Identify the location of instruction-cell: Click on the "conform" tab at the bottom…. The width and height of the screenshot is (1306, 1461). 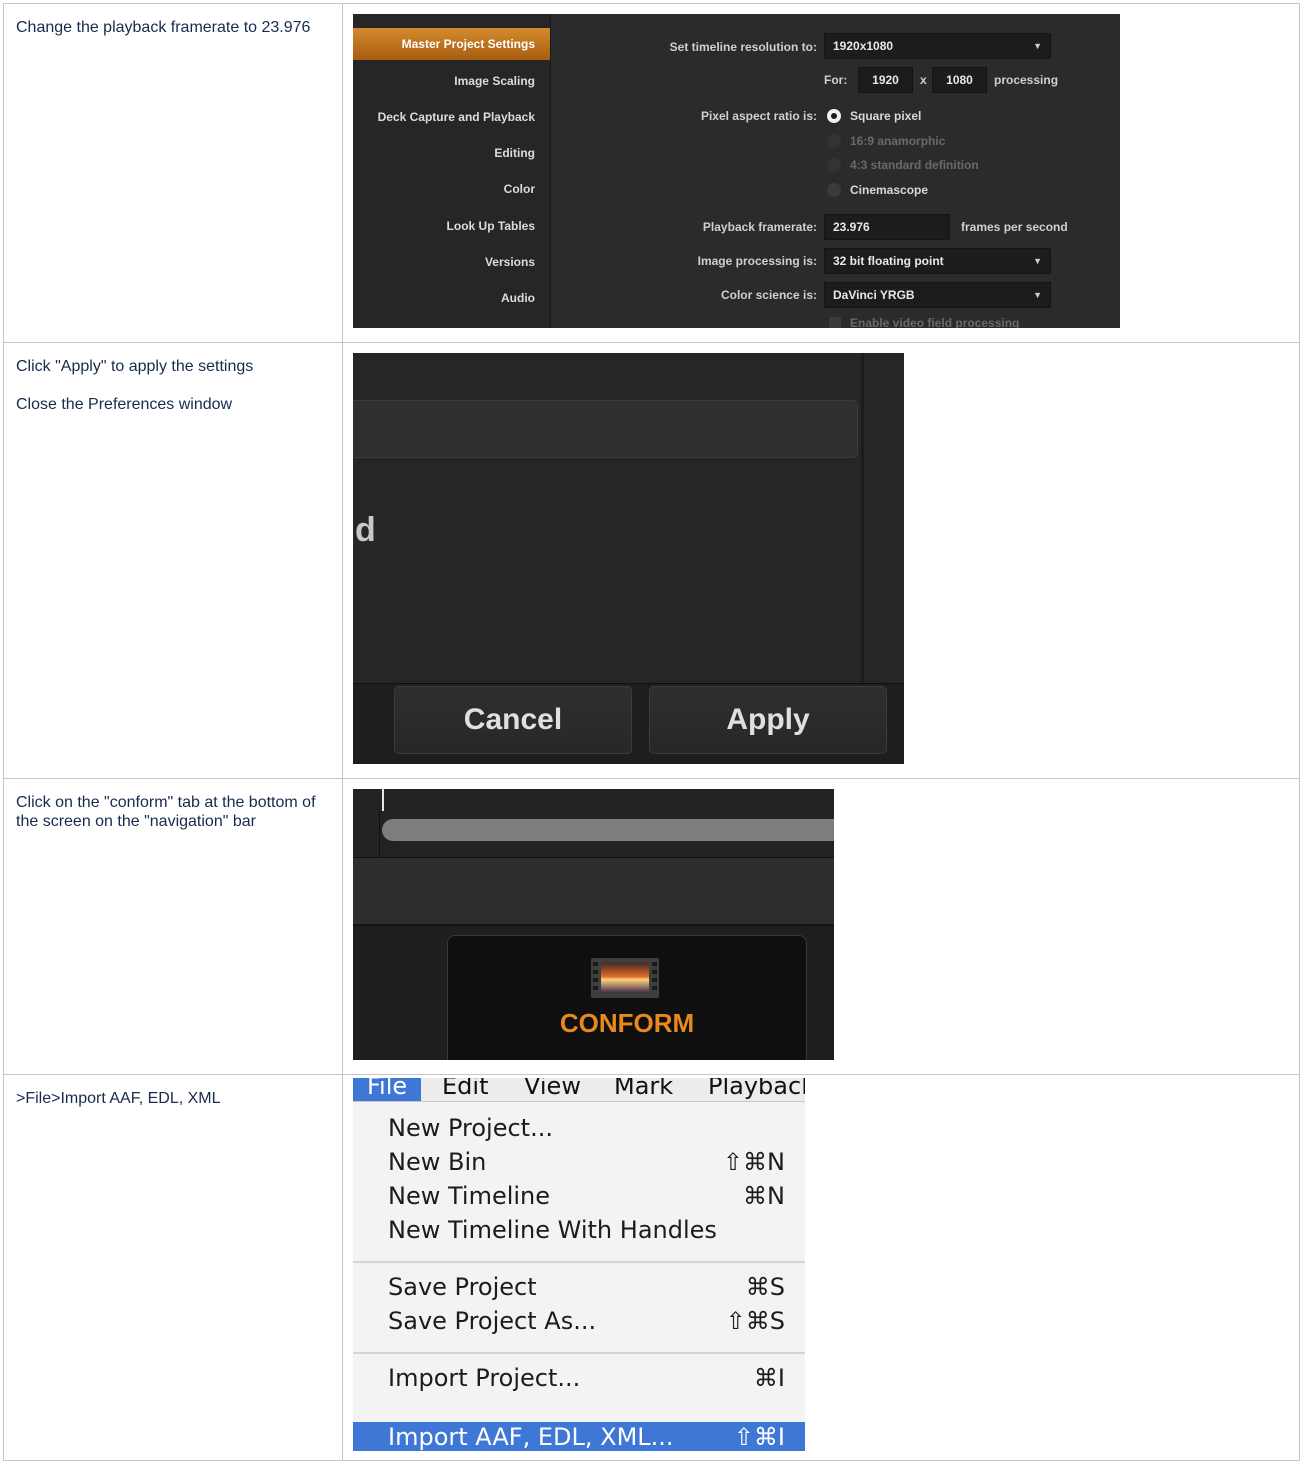
(173, 926).